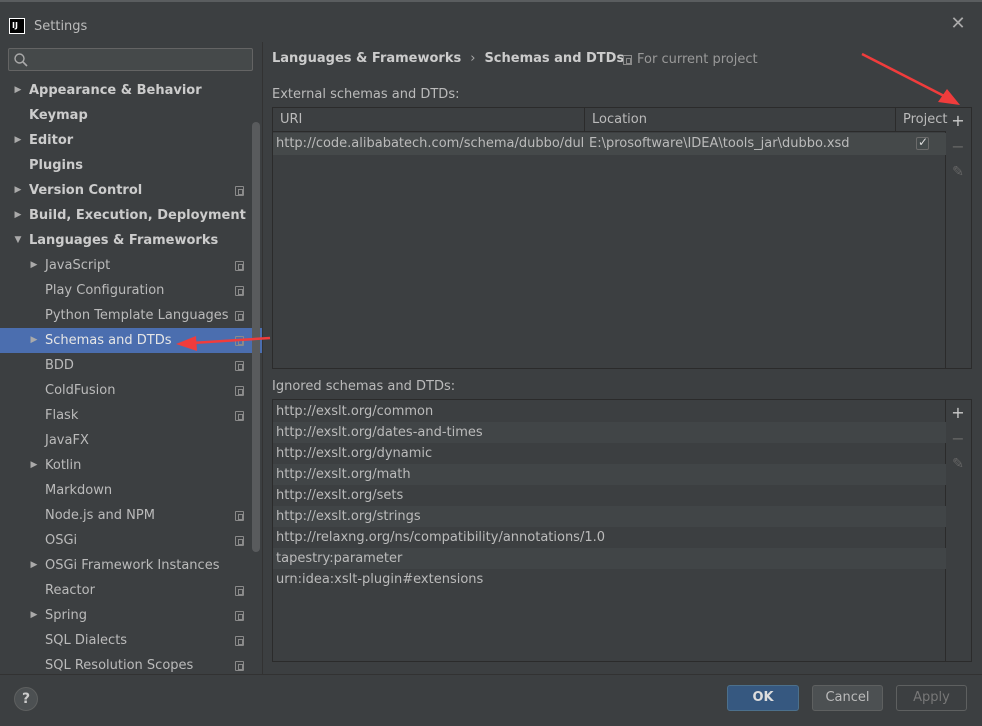  Describe the element at coordinates (609, 453) in the screenshot. I see `list-item: http://exslt.org/dynamic` at that location.